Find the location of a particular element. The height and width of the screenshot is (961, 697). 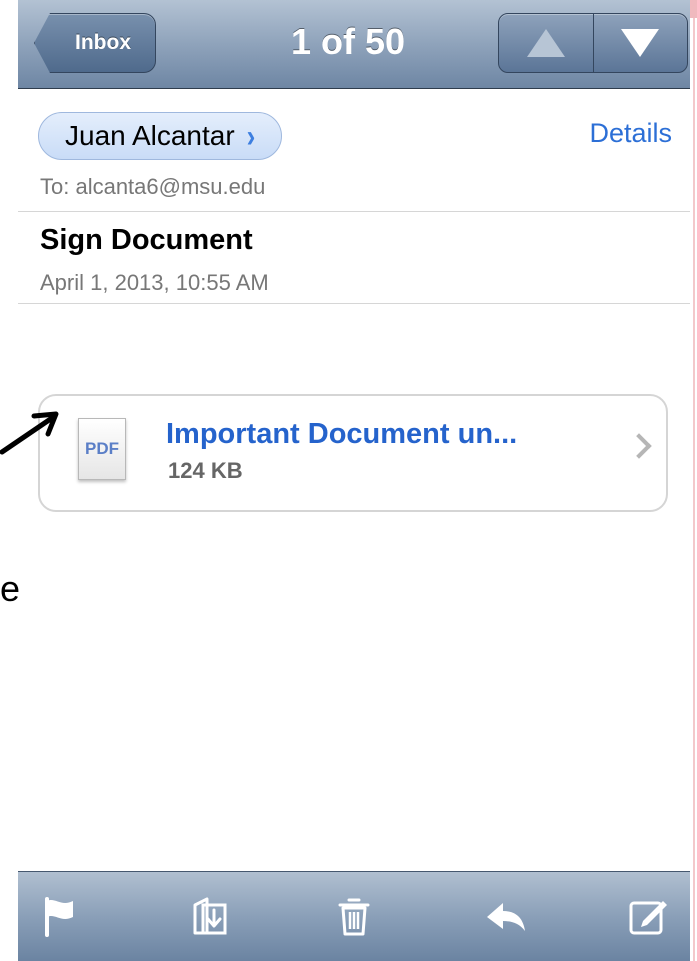

compose-icon is located at coordinates (648, 918).